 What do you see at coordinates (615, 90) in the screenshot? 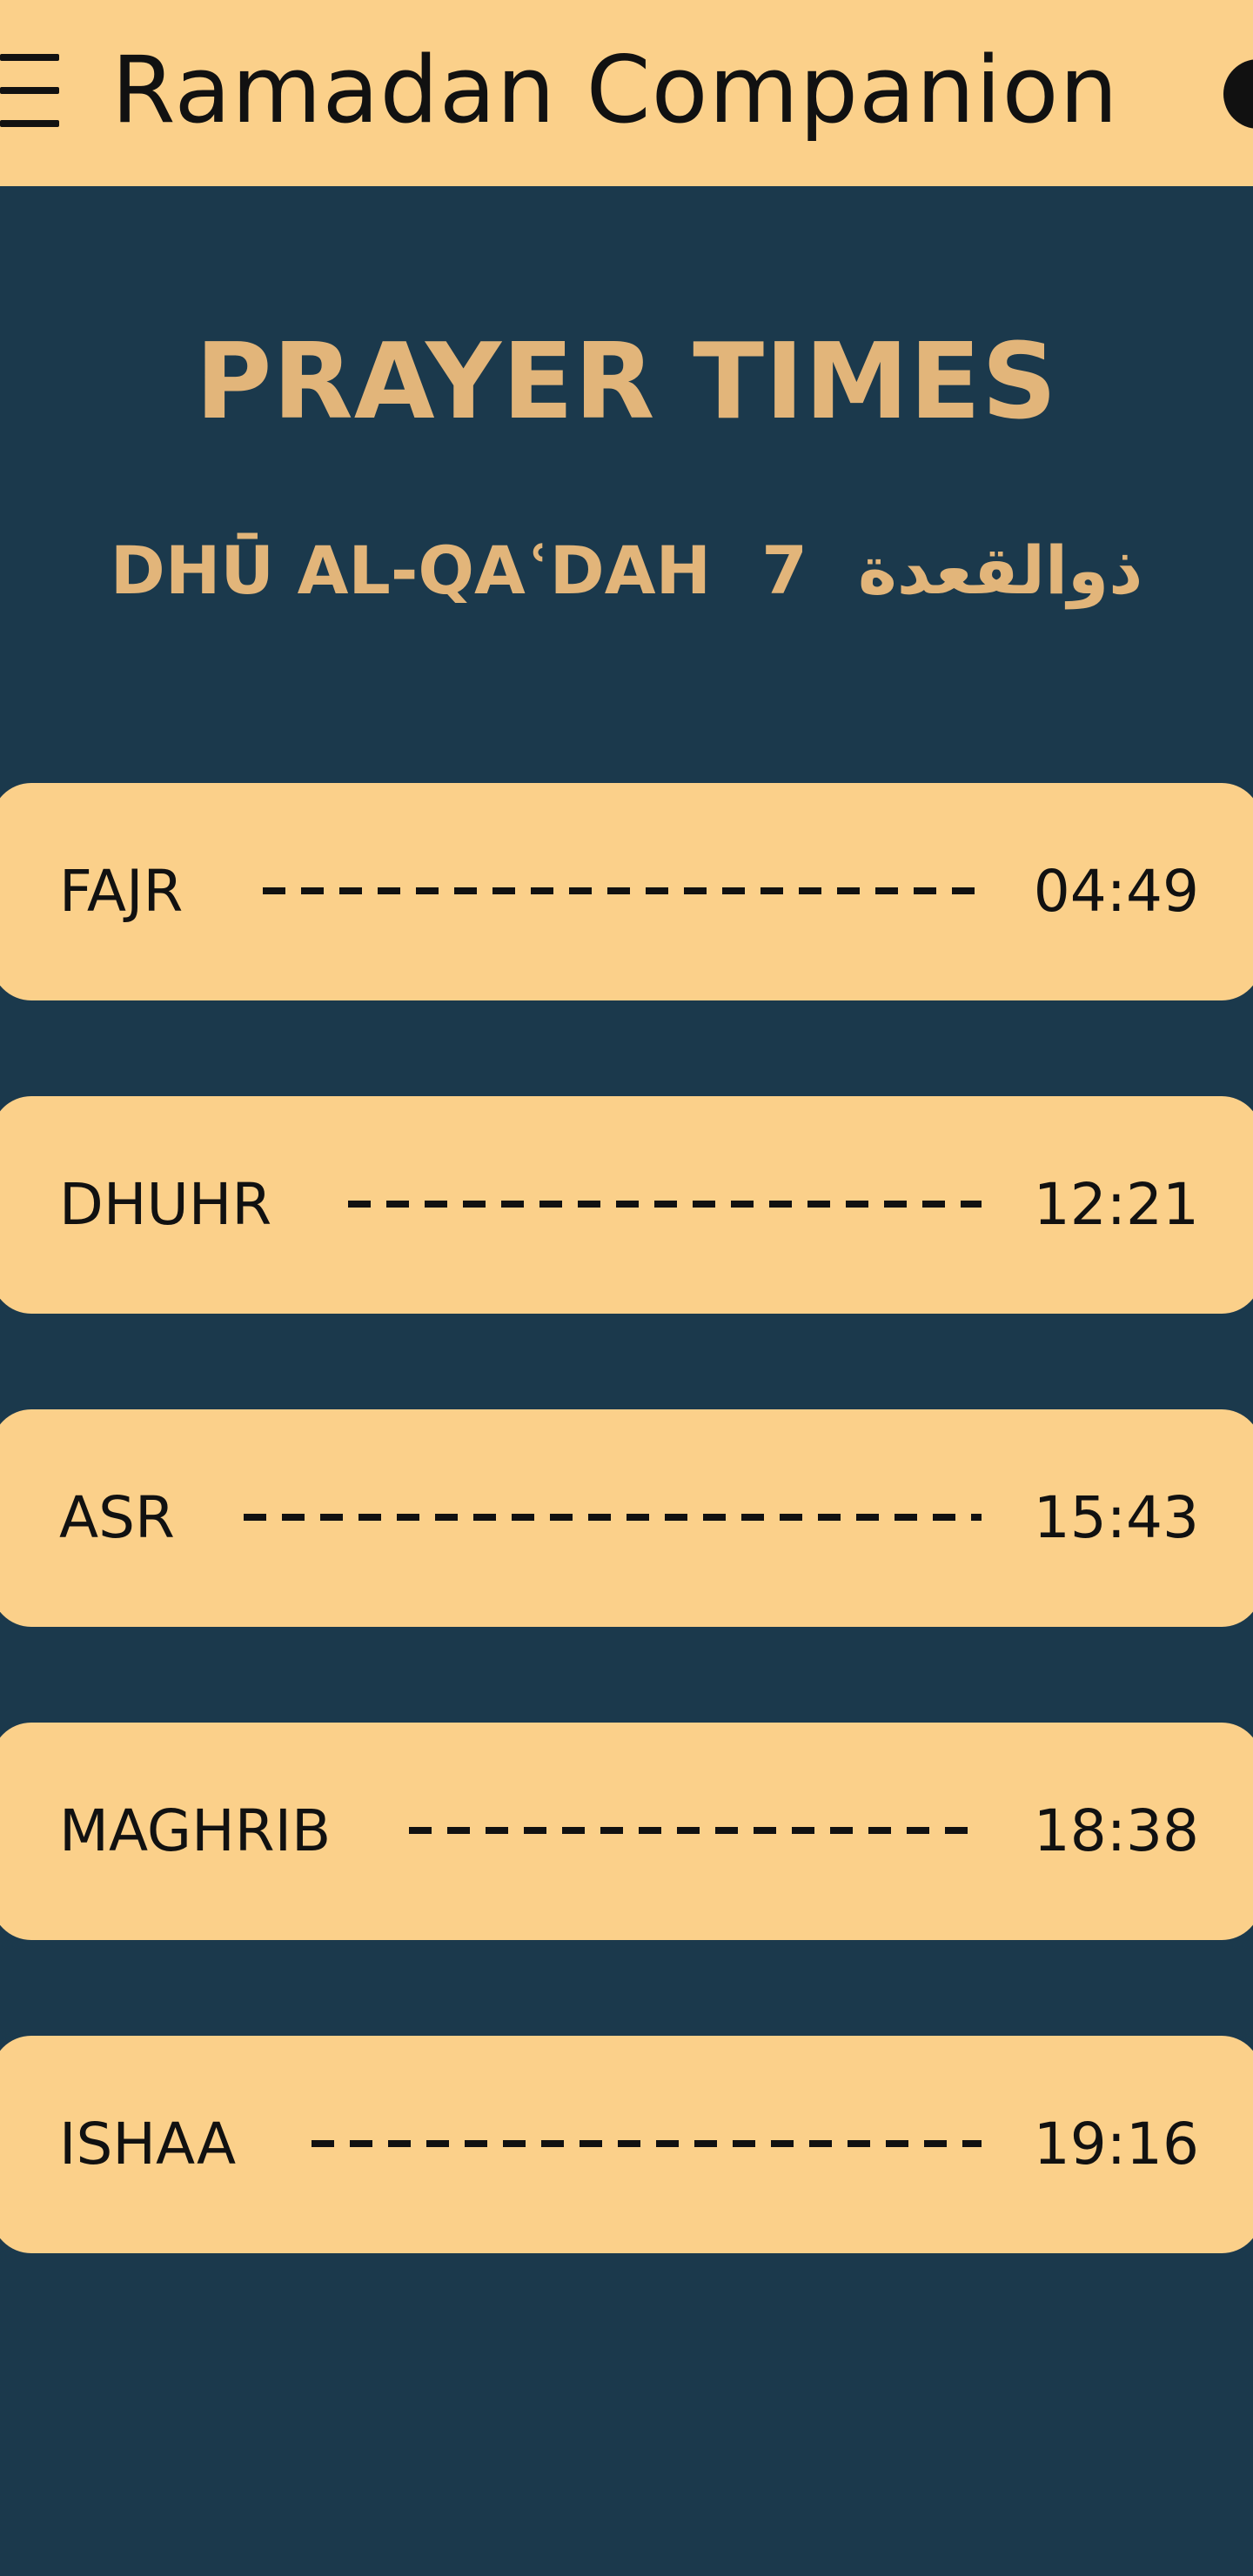
I see `app-title: Ramadan Companion` at bounding box center [615, 90].